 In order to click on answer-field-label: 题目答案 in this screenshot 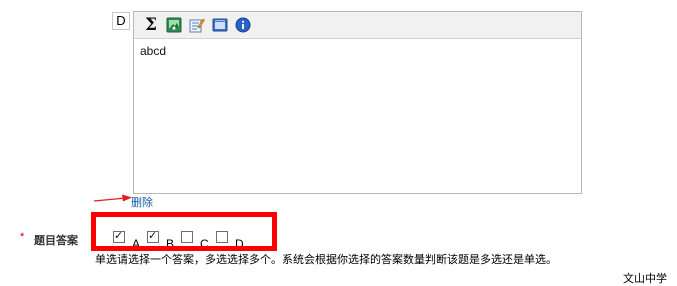, I will do `click(56, 241)`.